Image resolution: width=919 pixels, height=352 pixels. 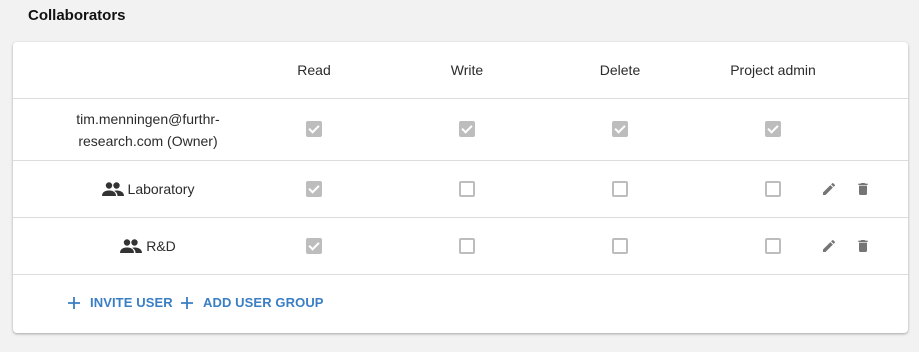 I want to click on column-header-read: Read, so click(x=314, y=70).